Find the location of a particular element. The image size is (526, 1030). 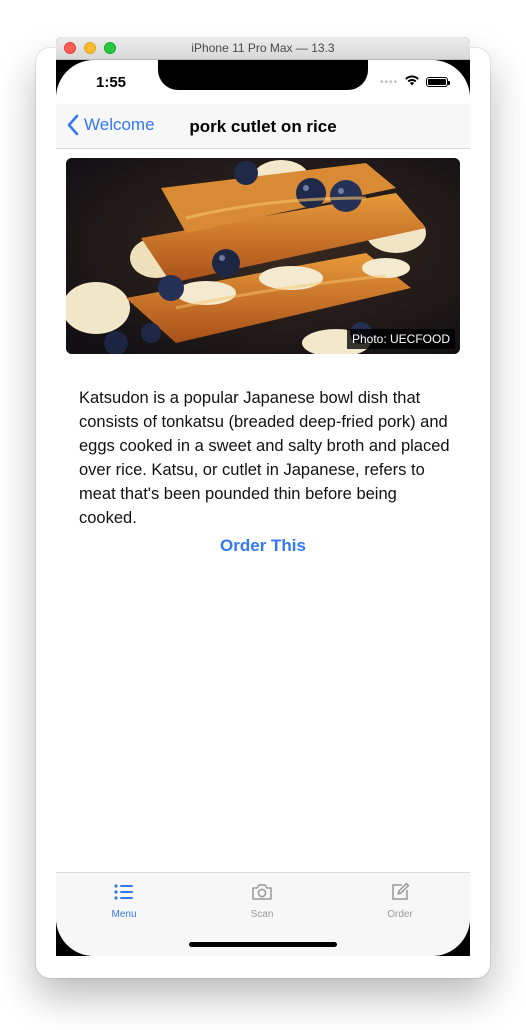

home-indicator is located at coordinates (263, 944).